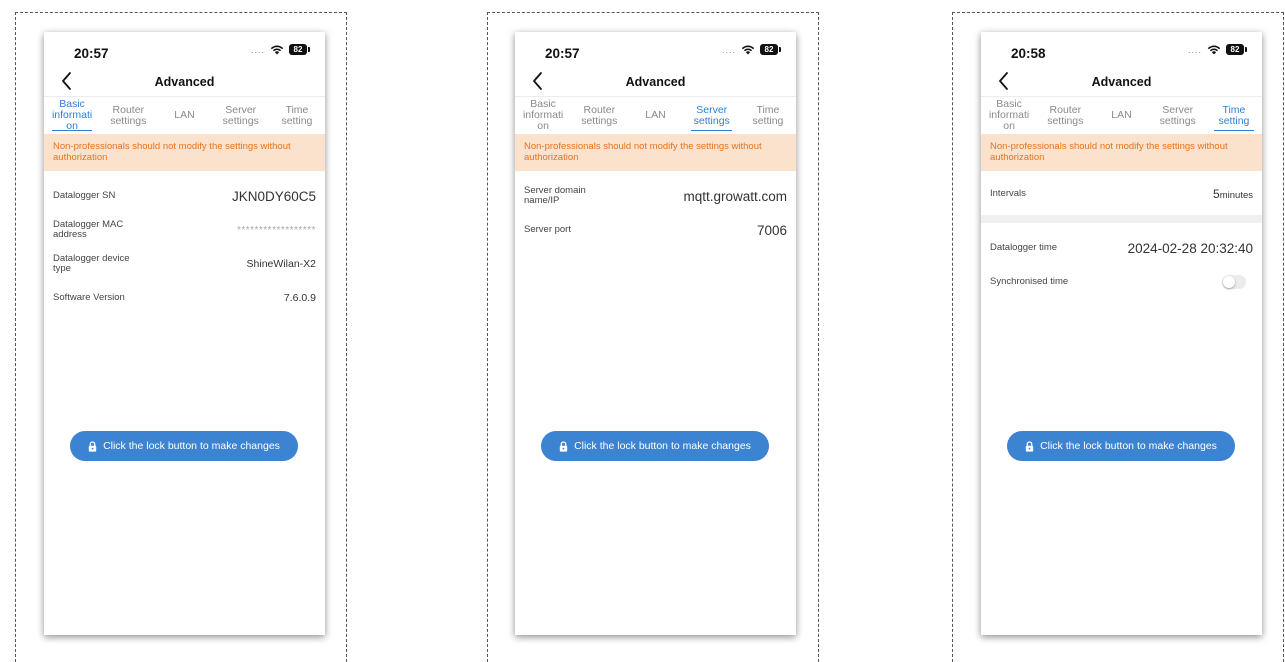 Image resolution: width=1285 pixels, height=662 pixels. I want to click on server-port-value: 7006, so click(771, 230).